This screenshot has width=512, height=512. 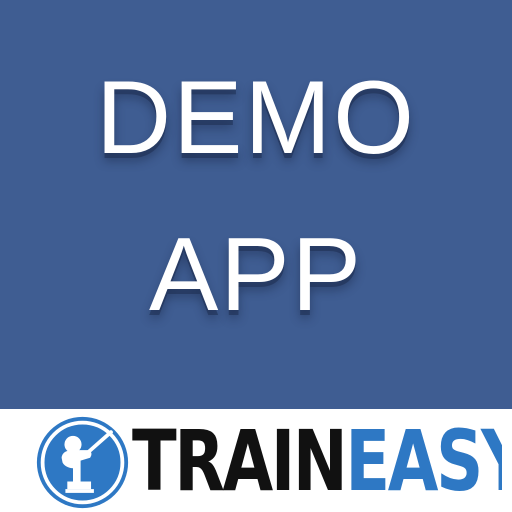 I want to click on brand-wordmark: TRAINEASY, so click(x=317, y=461).